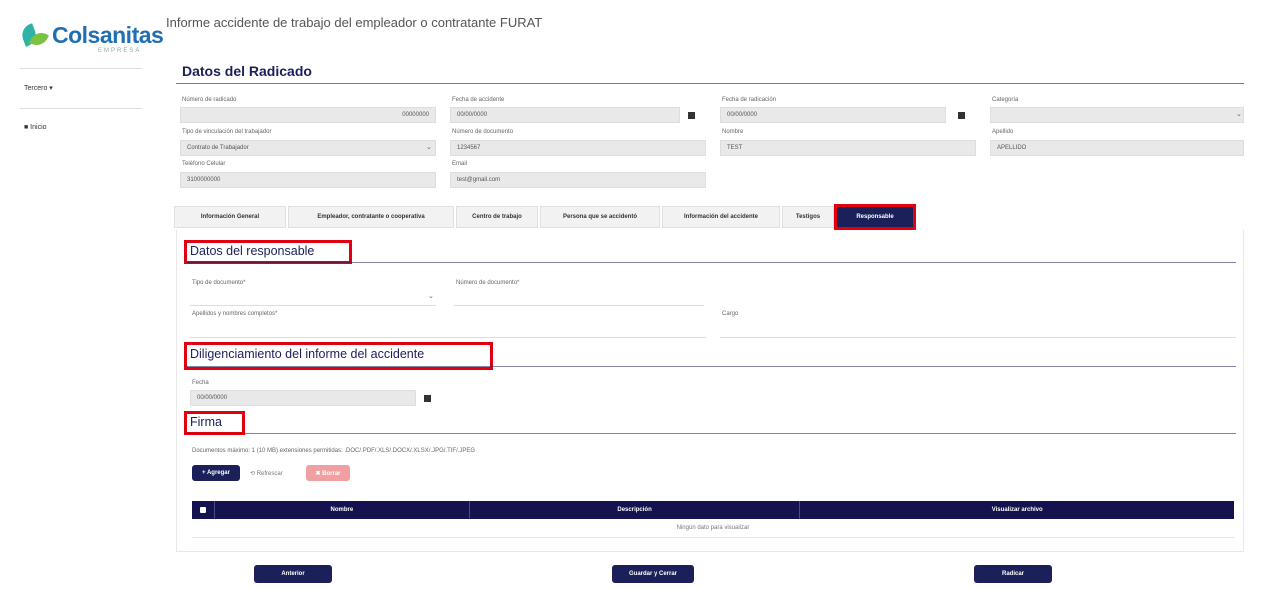 This screenshot has height=589, width=1268. Describe the element at coordinates (488, 283) in the screenshot. I see `label-numero-documento-responsable: Número de documento*` at that location.